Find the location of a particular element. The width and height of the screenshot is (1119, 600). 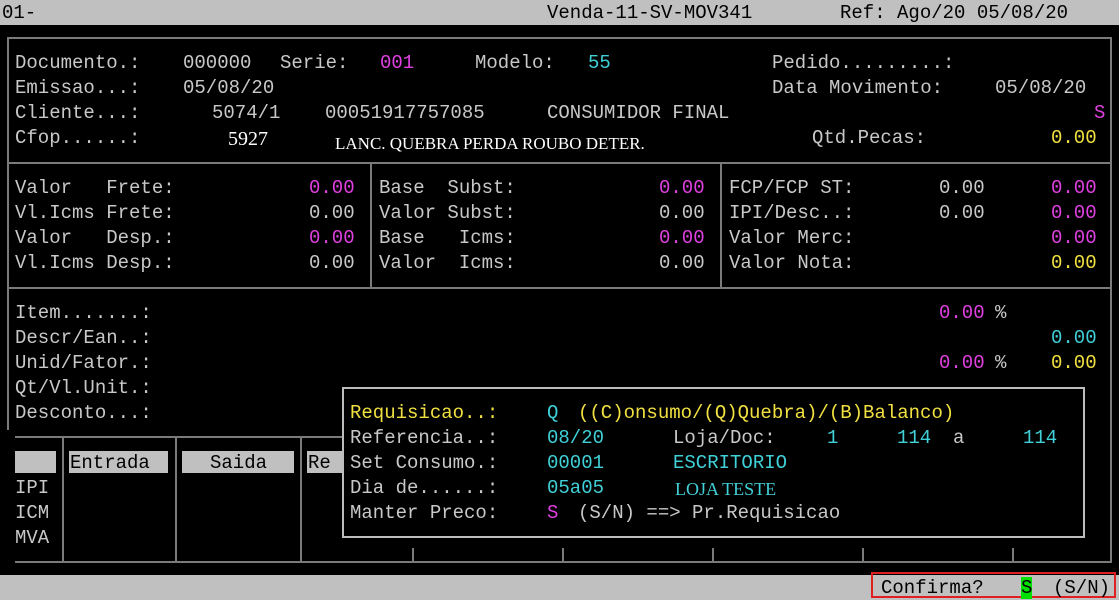

valor-nota-value: 0.00 is located at coordinates (1074, 263).